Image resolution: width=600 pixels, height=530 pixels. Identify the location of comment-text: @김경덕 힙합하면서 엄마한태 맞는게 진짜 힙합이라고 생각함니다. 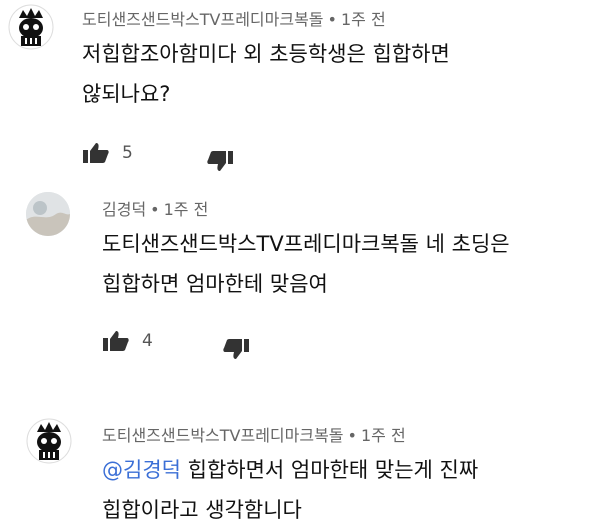
(290, 490).